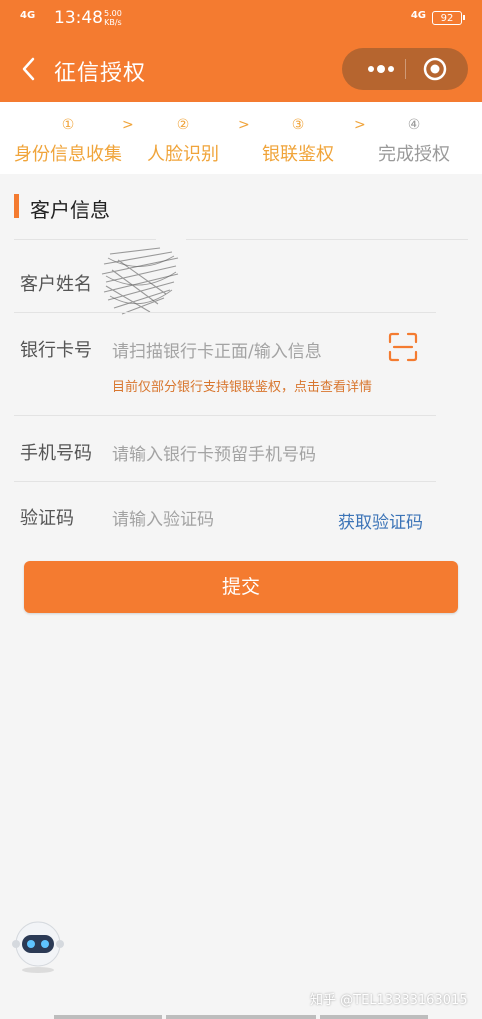 Image resolution: width=482 pixels, height=1019 pixels. Describe the element at coordinates (380, 520) in the screenshot. I see `get-code-button: 获取验证码` at that location.